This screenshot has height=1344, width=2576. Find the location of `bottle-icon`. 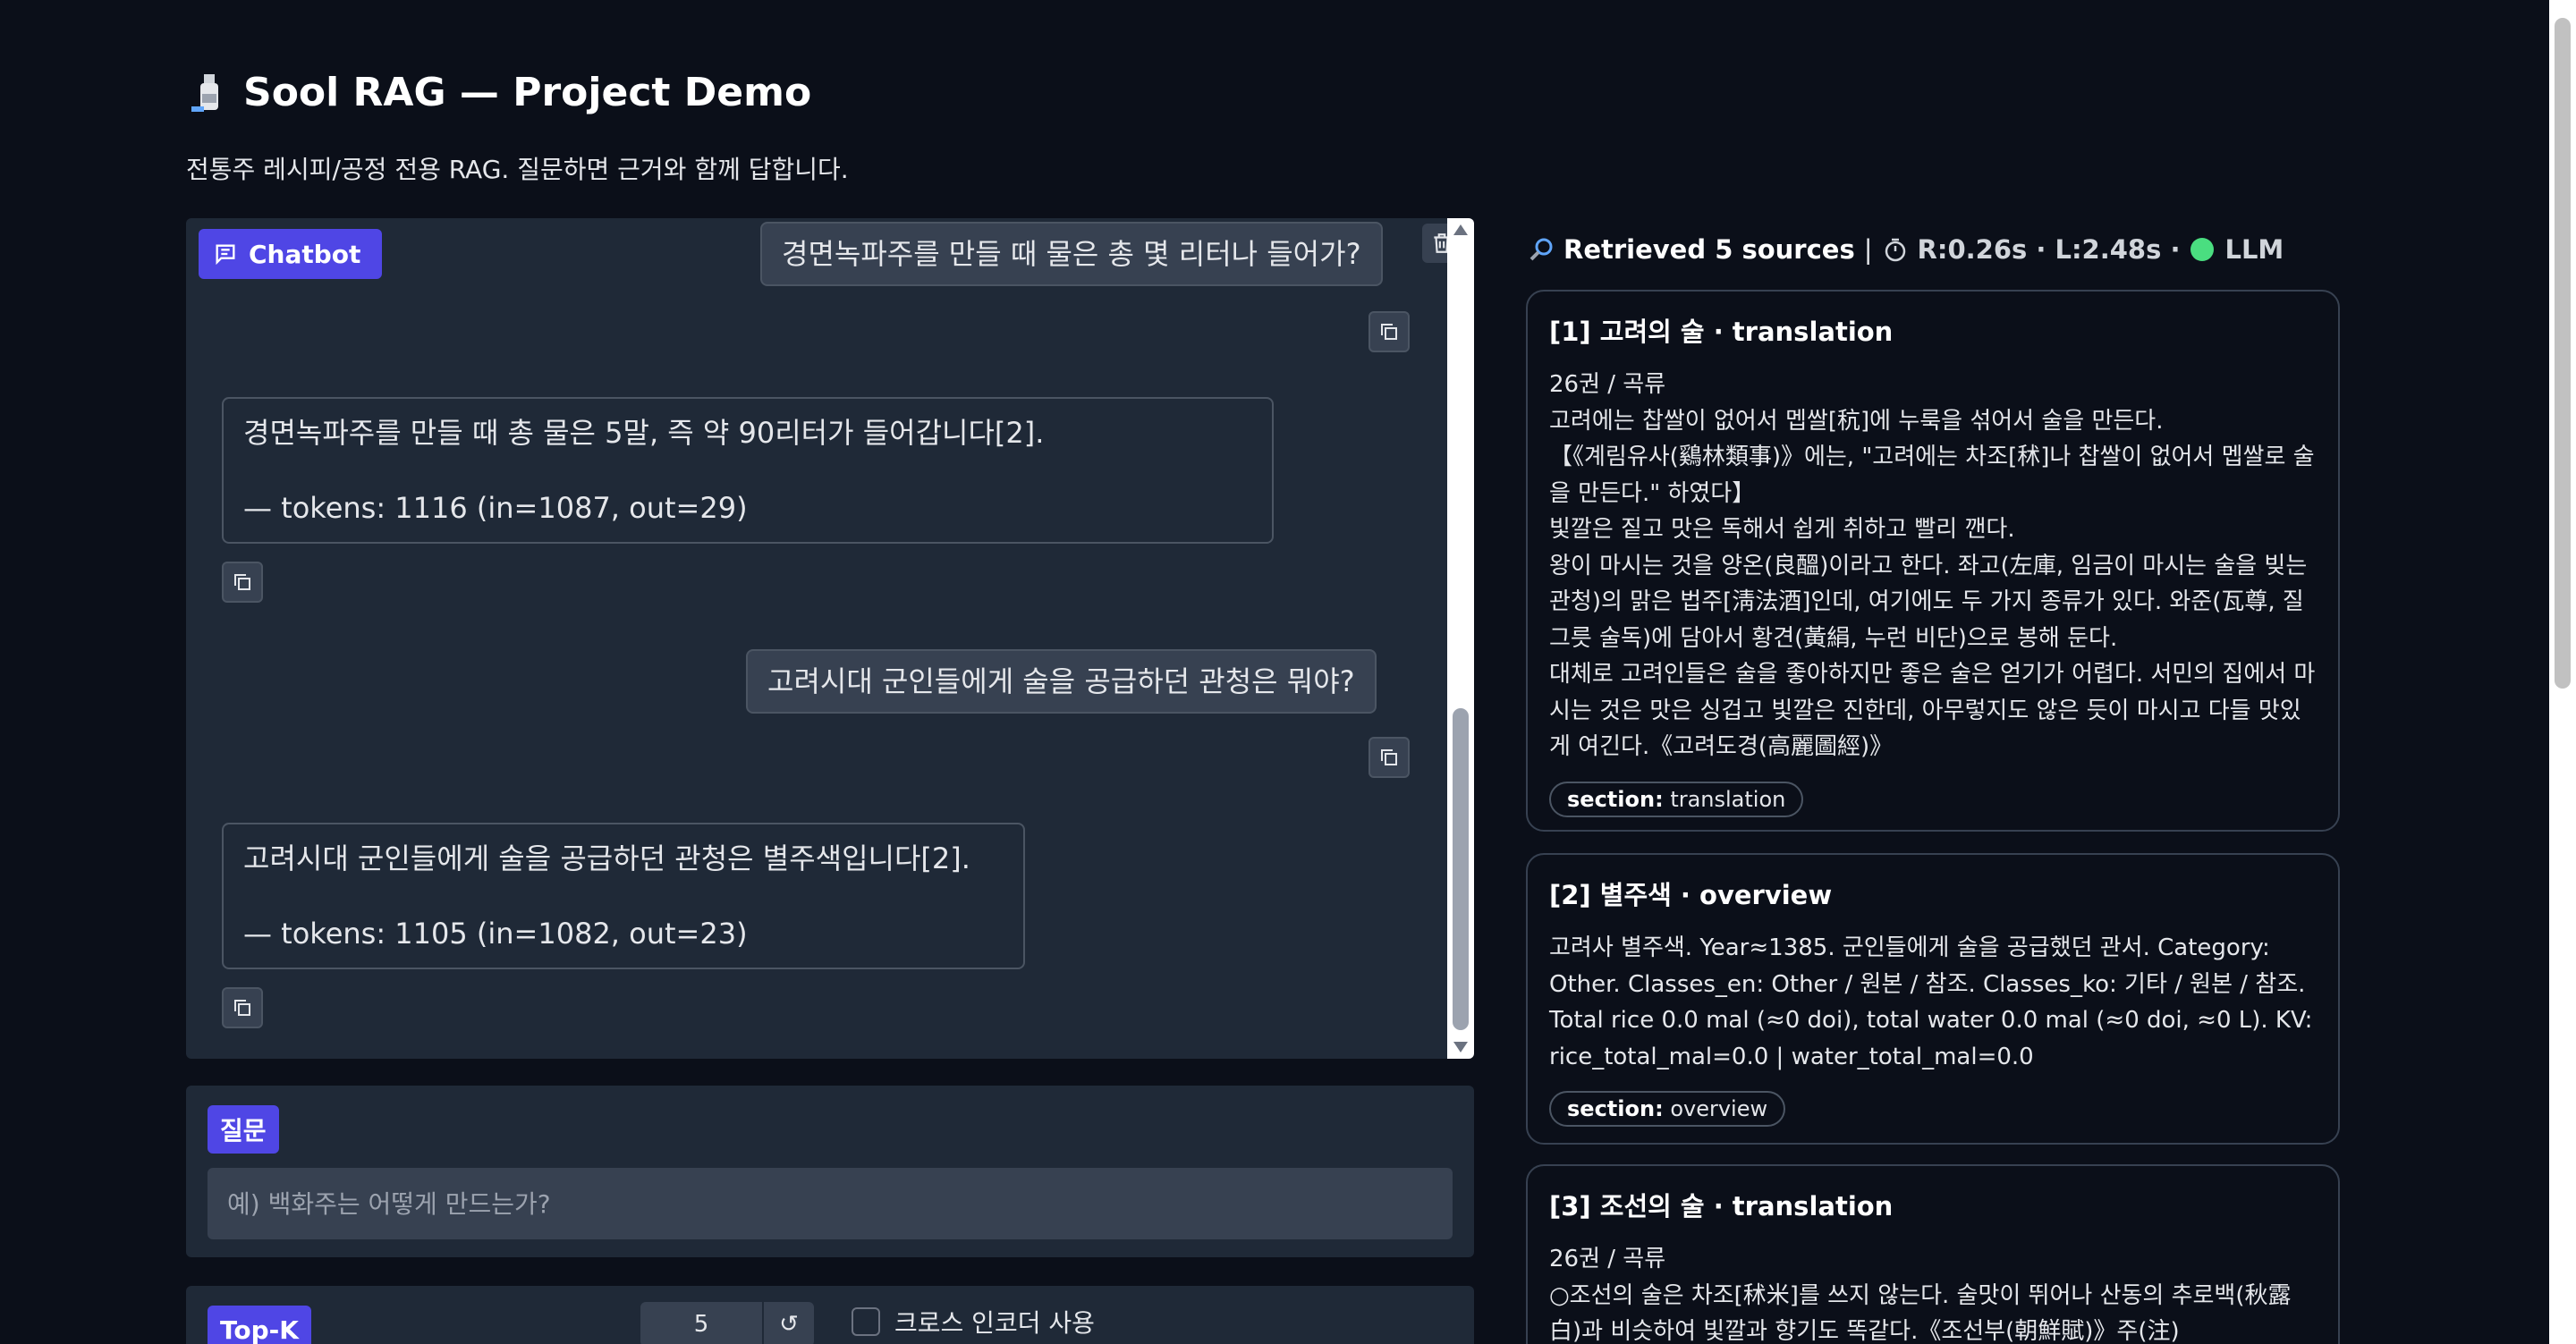

bottle-icon is located at coordinates (204, 92).